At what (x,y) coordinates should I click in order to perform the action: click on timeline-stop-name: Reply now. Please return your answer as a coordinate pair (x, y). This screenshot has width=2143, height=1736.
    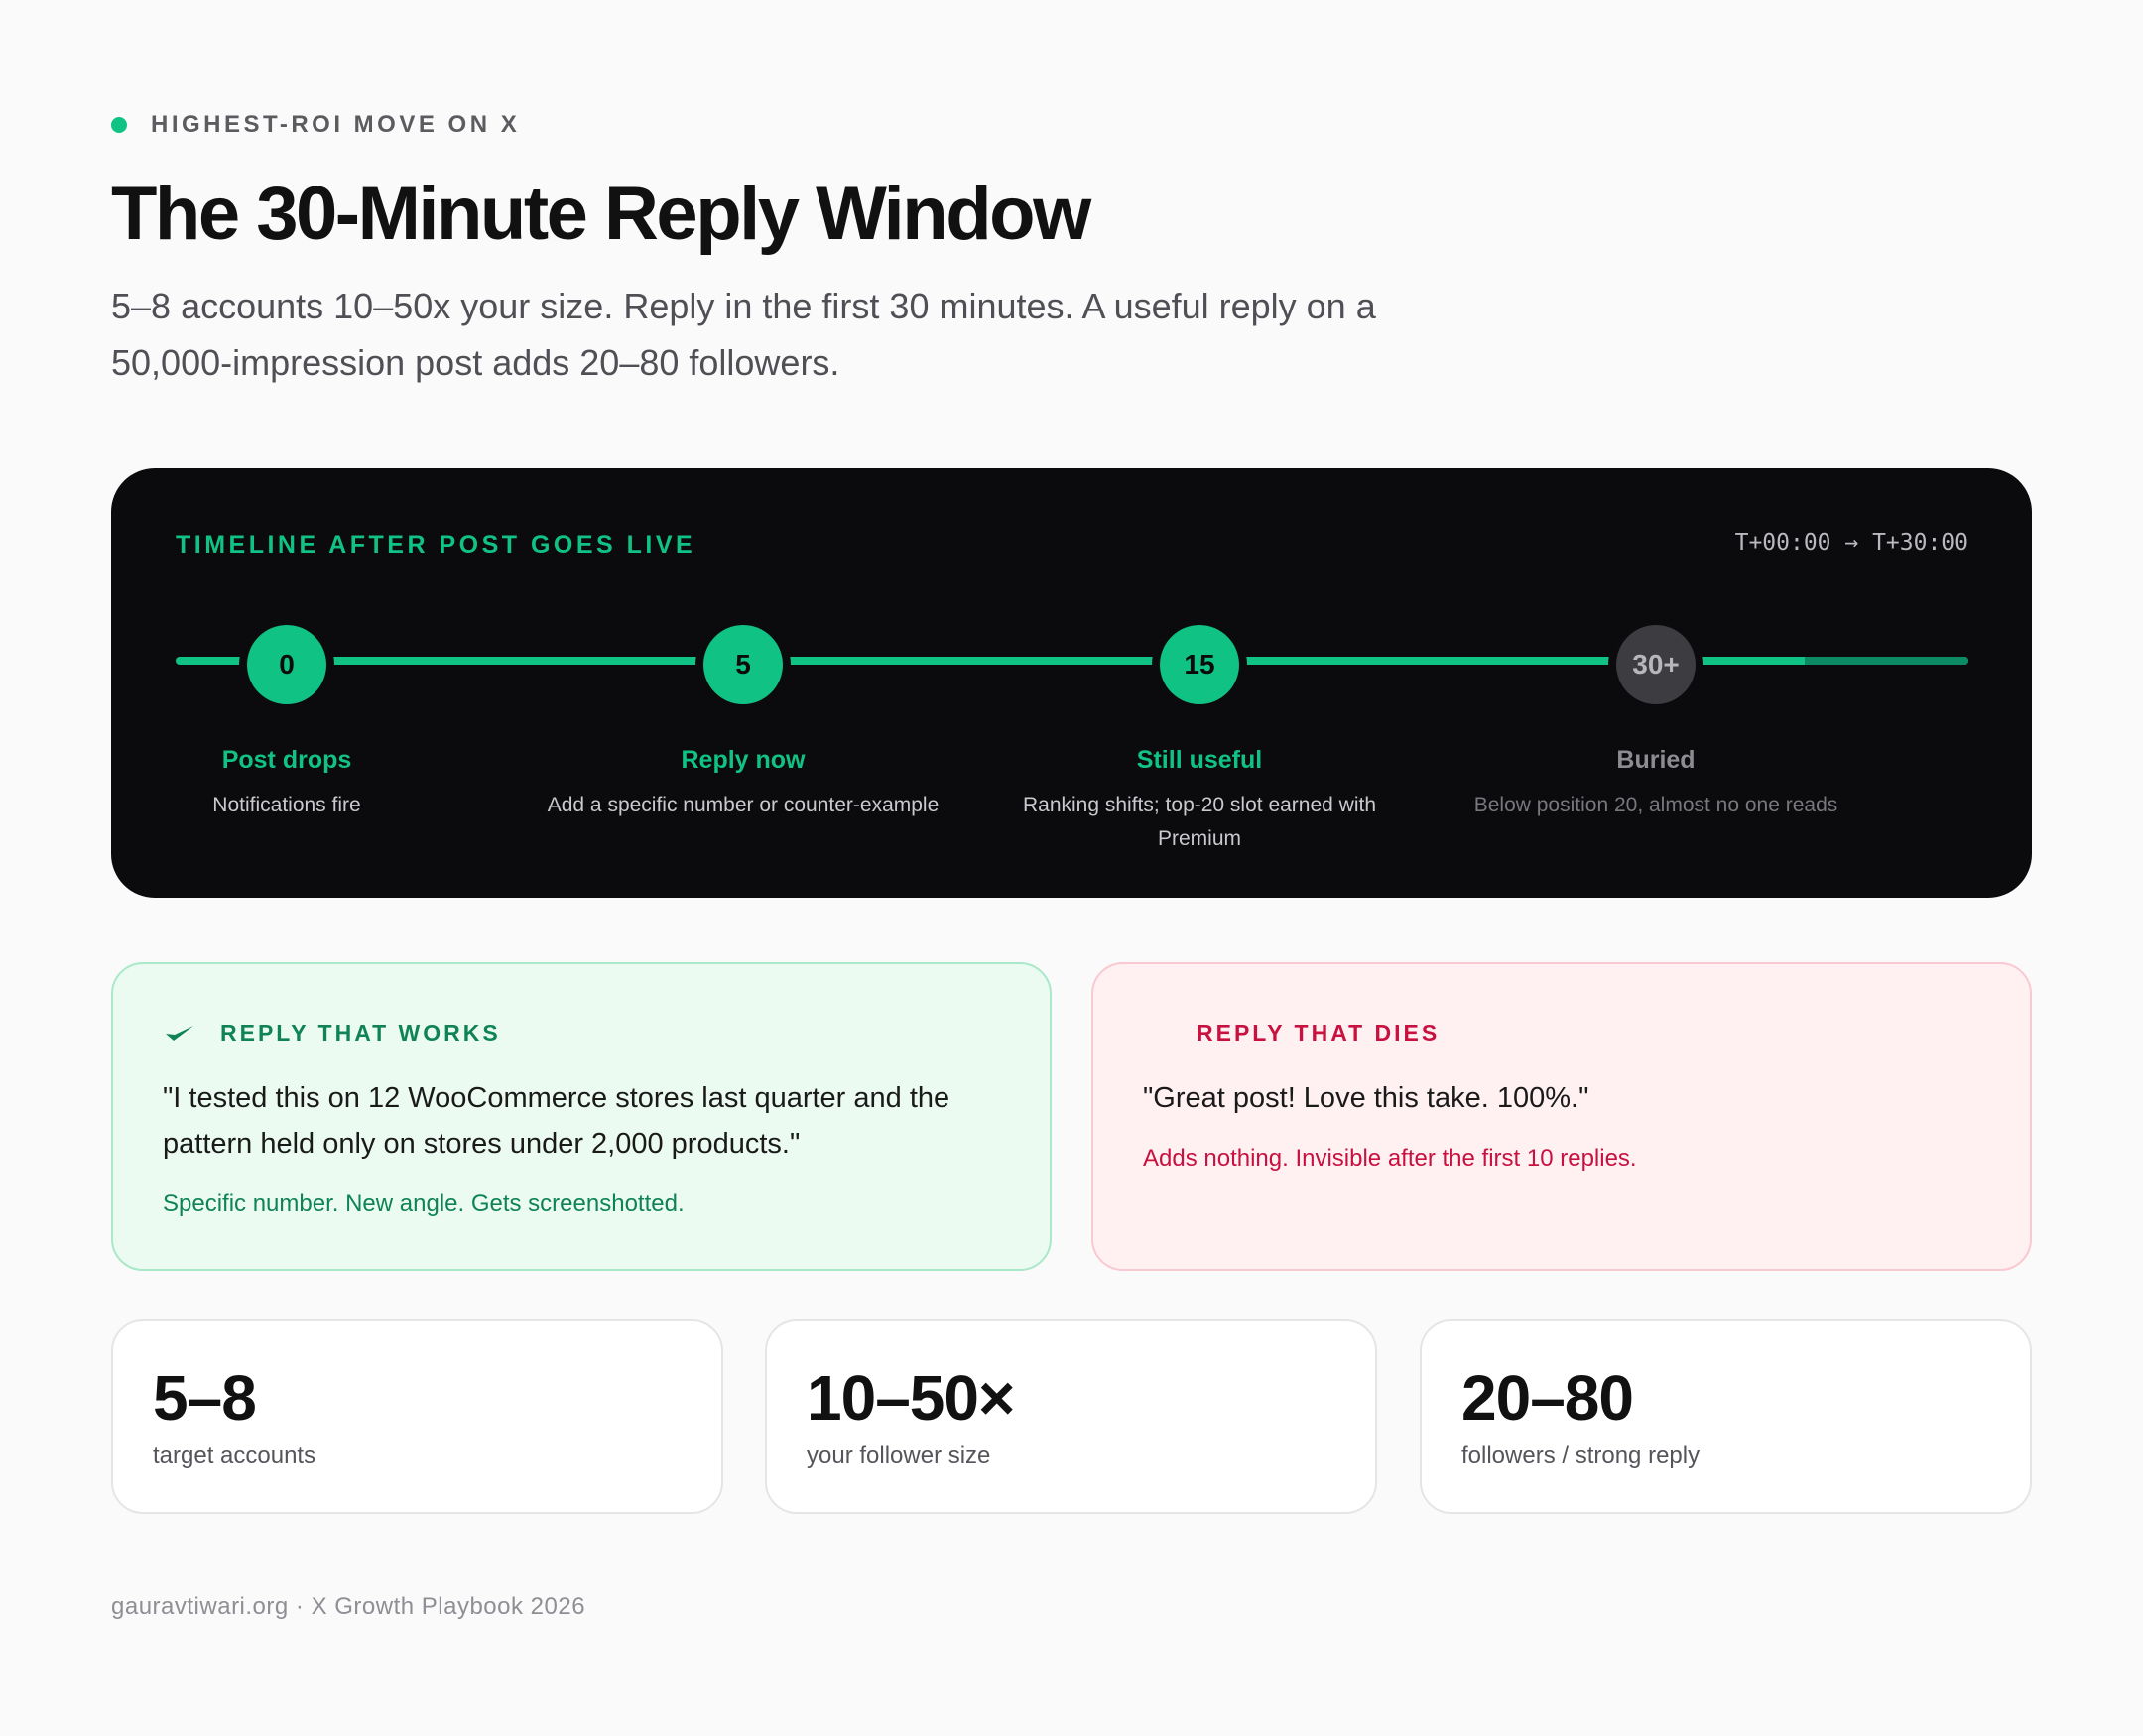
    Looking at the image, I should click on (743, 760).